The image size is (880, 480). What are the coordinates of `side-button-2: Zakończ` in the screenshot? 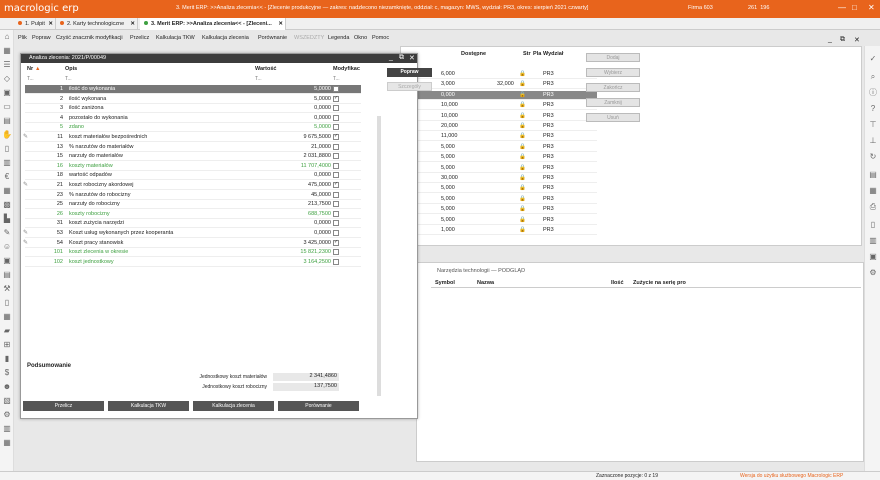 It's located at (613, 87).